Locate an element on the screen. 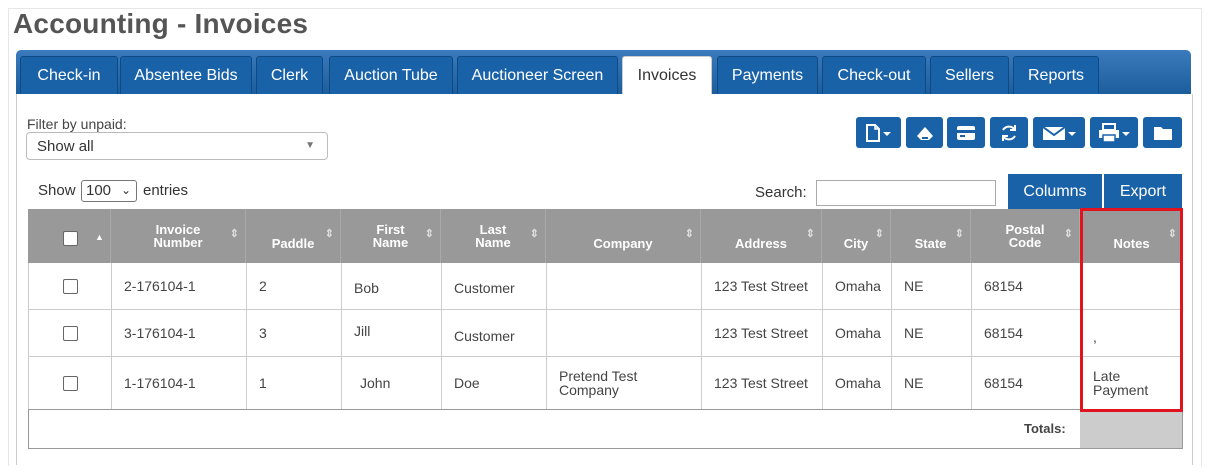  select-all-checkbox is located at coordinates (70, 238).